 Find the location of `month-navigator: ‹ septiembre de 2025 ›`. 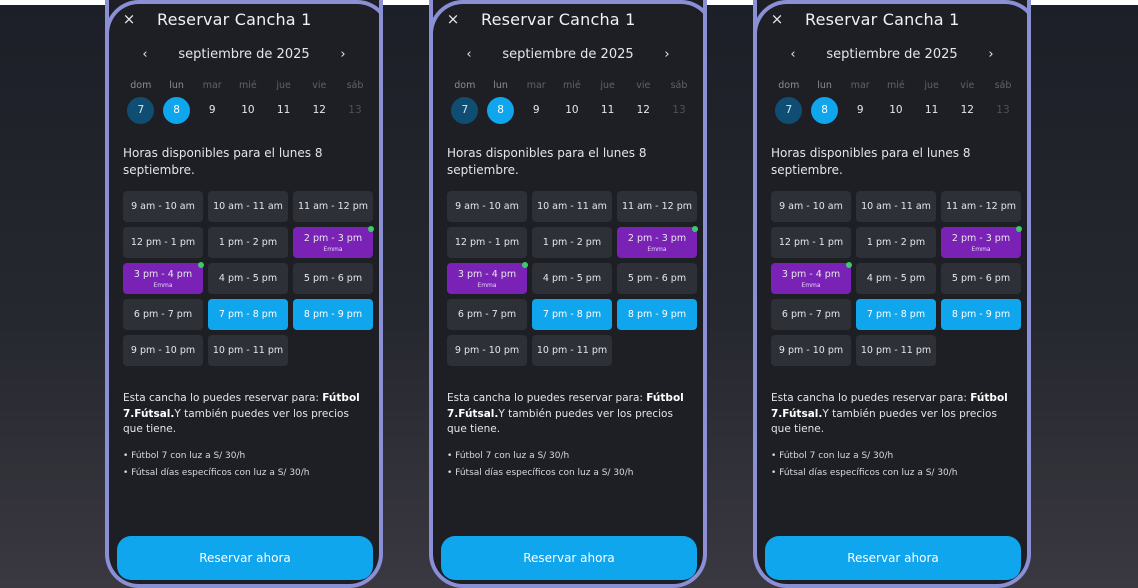

month-navigator: ‹ septiembre de 2025 › is located at coordinates (568, 54).